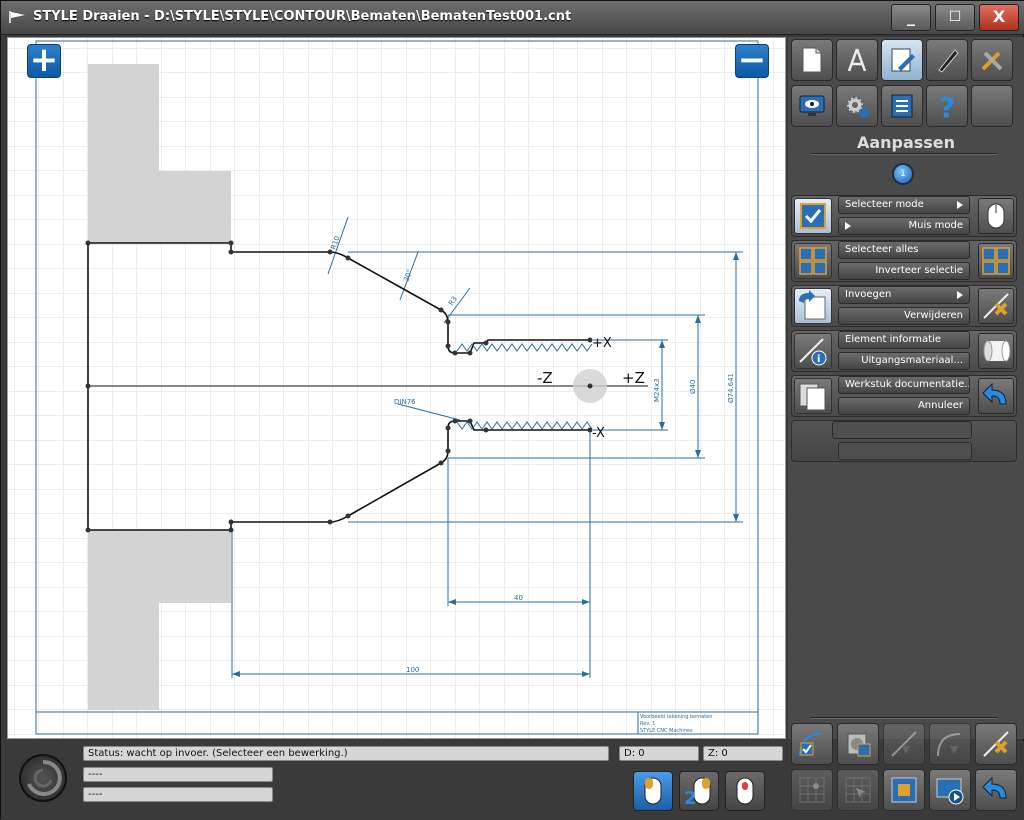  Describe the element at coordinates (813, 306) in the screenshot. I see `insert-button` at that location.